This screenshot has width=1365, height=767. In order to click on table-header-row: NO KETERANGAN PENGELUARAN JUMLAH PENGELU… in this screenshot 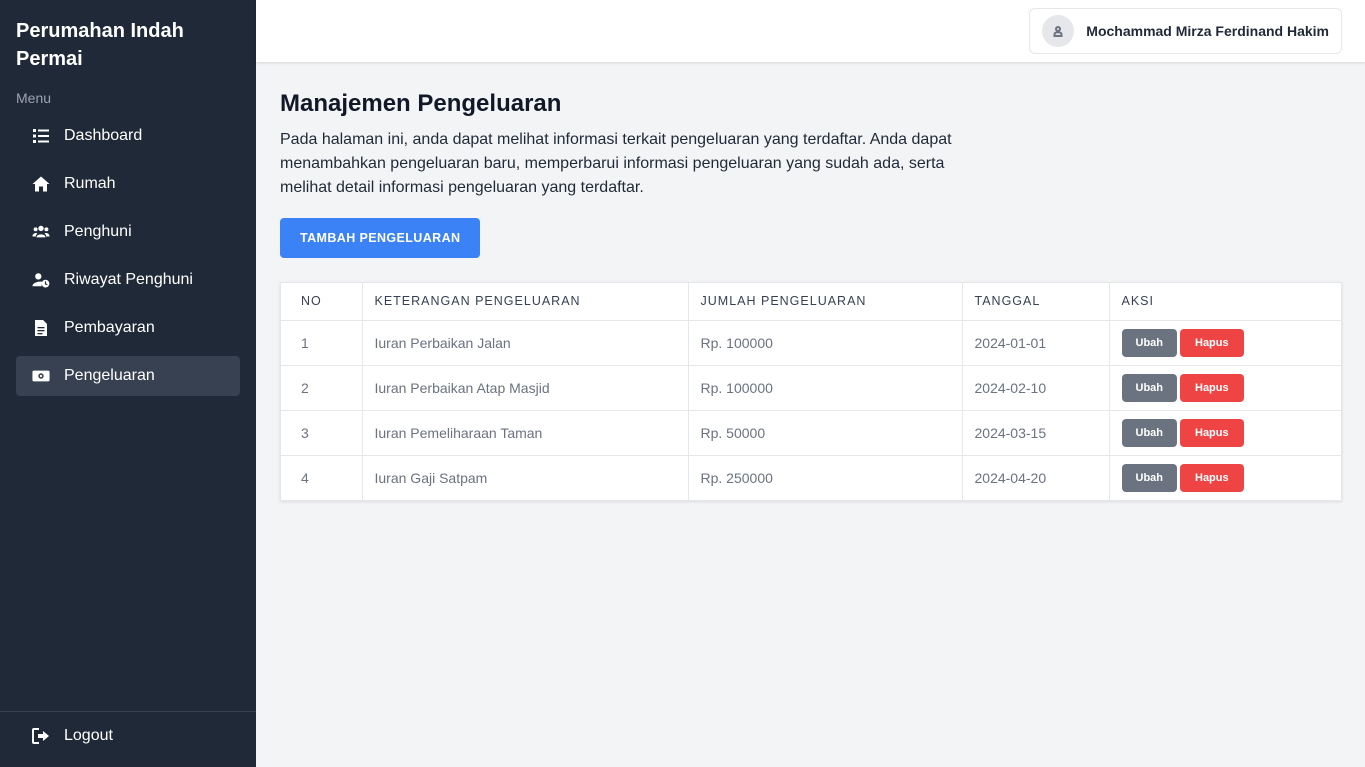, I will do `click(811, 302)`.